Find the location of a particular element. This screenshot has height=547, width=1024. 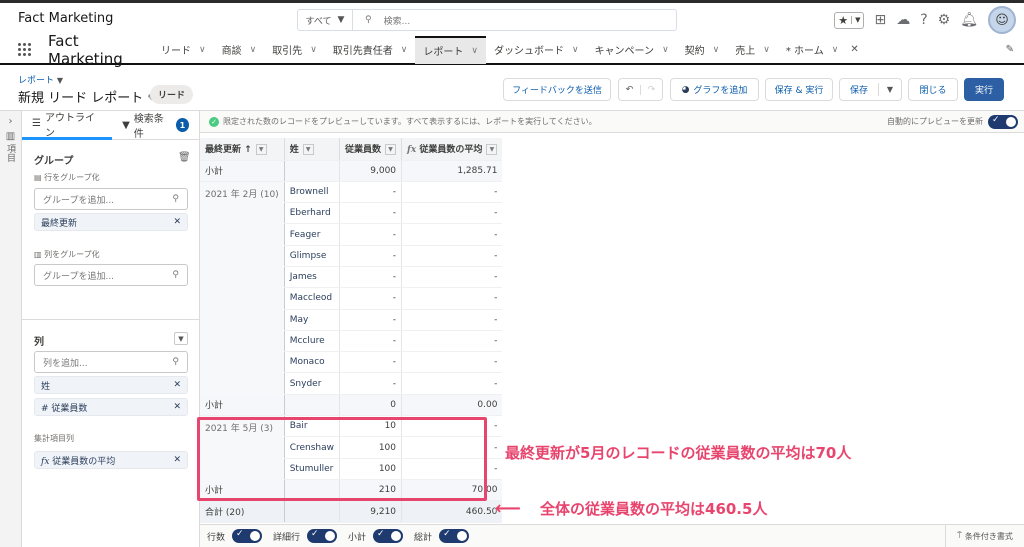

column-header: fx 従業員数の平均 ▼ is located at coordinates (452, 149).